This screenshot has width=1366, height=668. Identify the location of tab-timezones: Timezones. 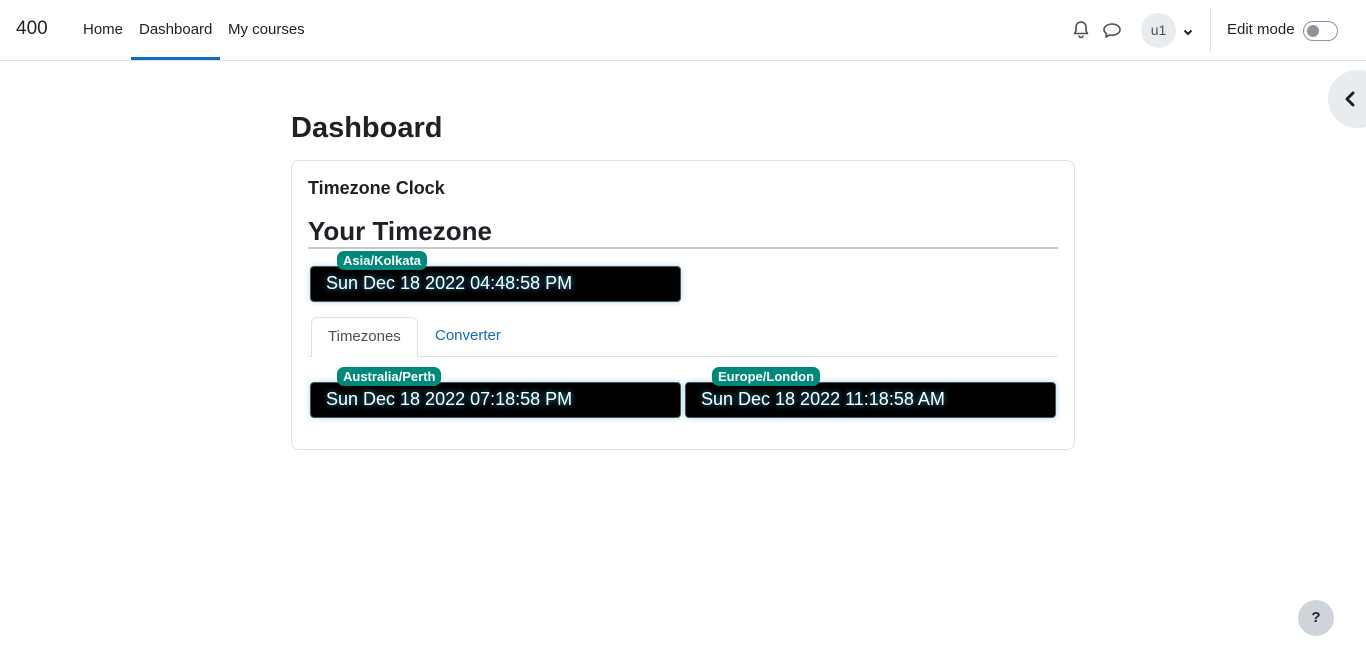
(364, 337).